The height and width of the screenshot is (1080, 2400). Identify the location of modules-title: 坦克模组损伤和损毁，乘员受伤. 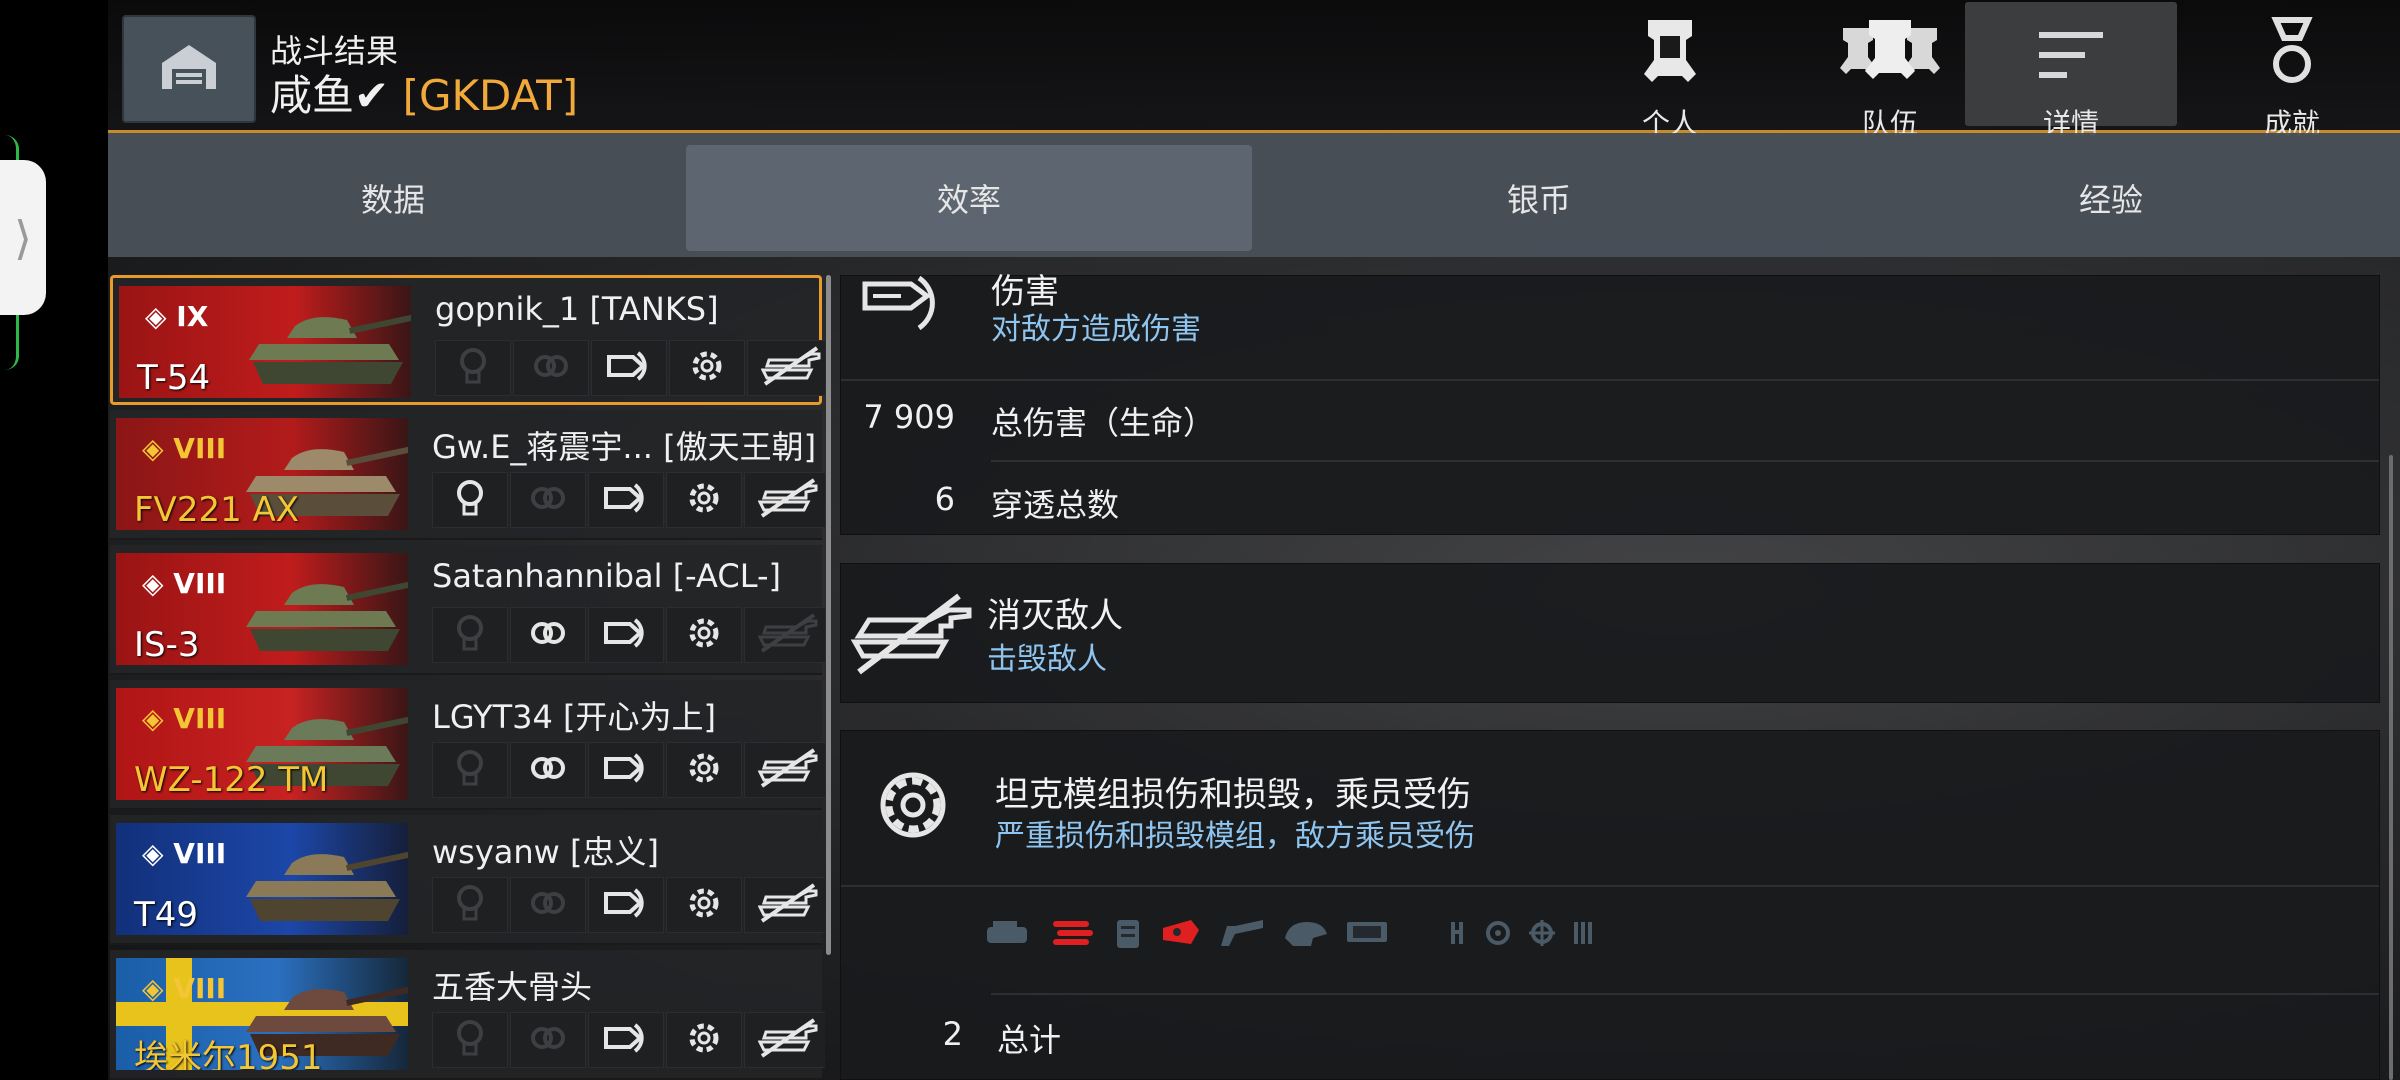
(1233, 795).